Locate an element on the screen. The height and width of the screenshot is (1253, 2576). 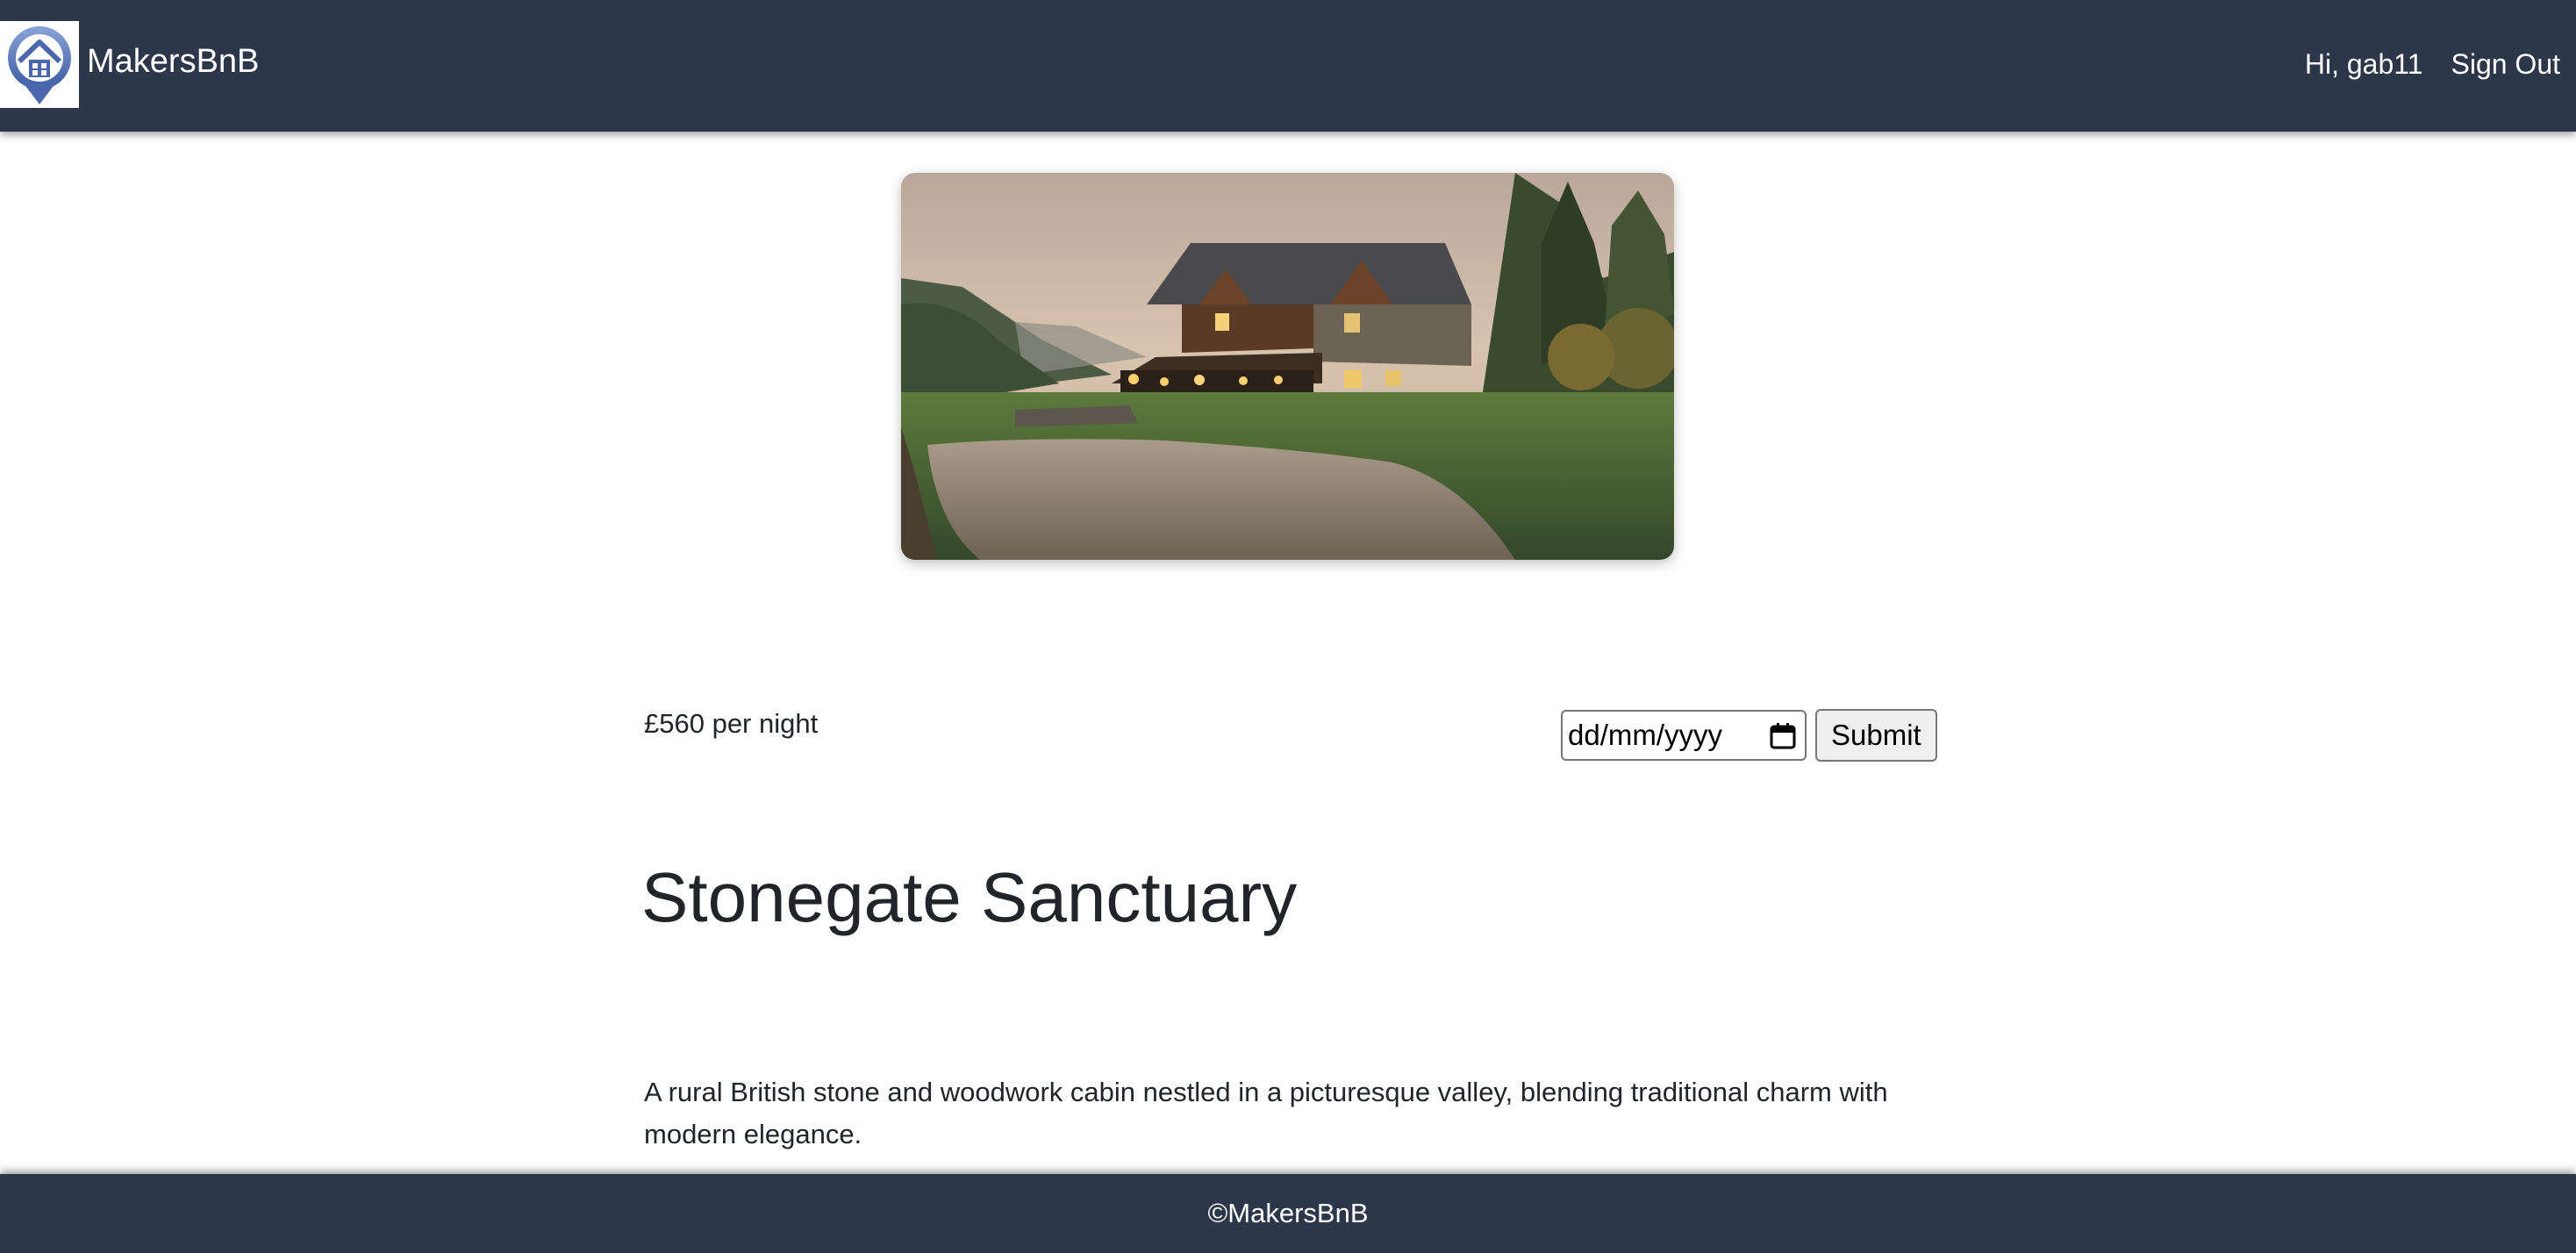
calendar-icon is located at coordinates (1783, 736).